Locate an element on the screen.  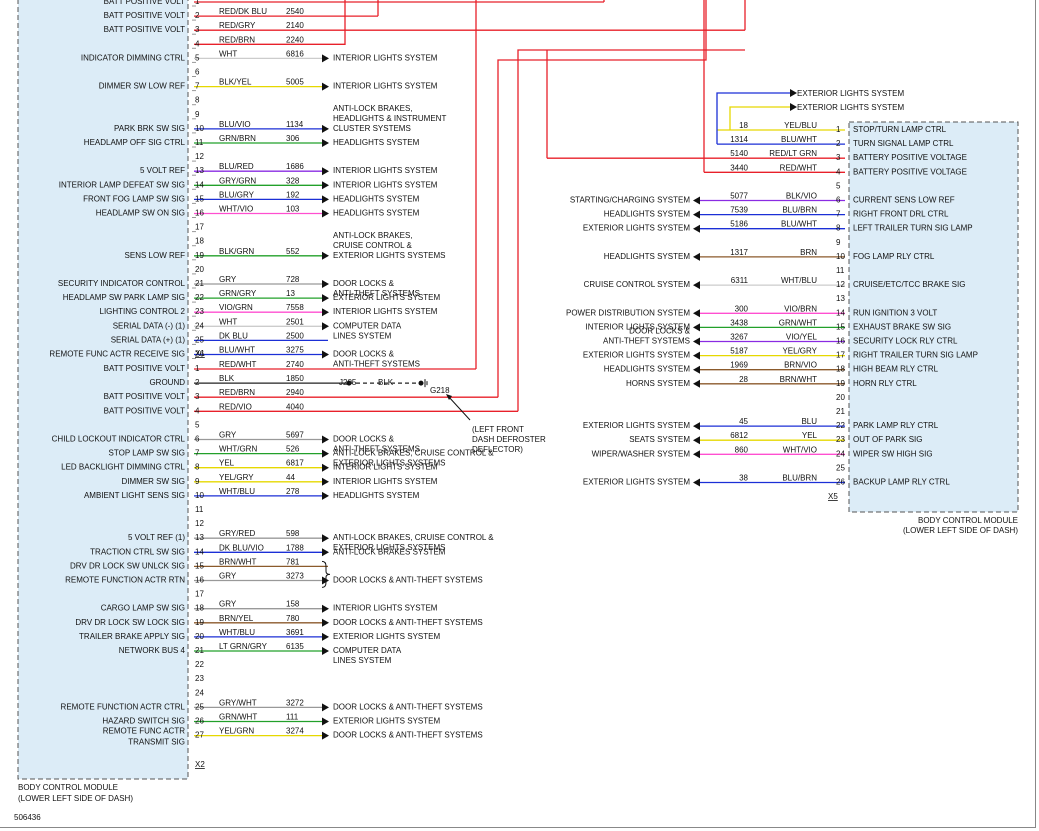
x1_pins-circuit-number: 13 is located at coordinates (290, 293).